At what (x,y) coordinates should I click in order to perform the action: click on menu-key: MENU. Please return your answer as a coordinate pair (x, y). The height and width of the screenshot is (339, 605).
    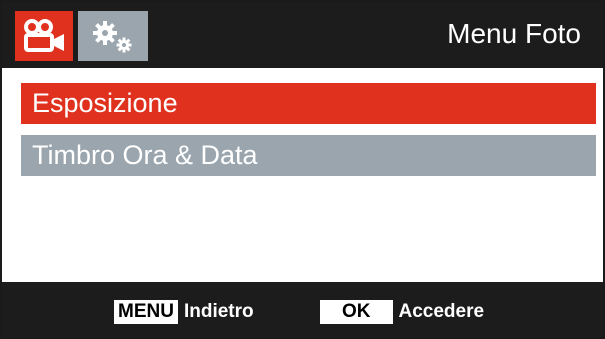
    Looking at the image, I should click on (146, 312).